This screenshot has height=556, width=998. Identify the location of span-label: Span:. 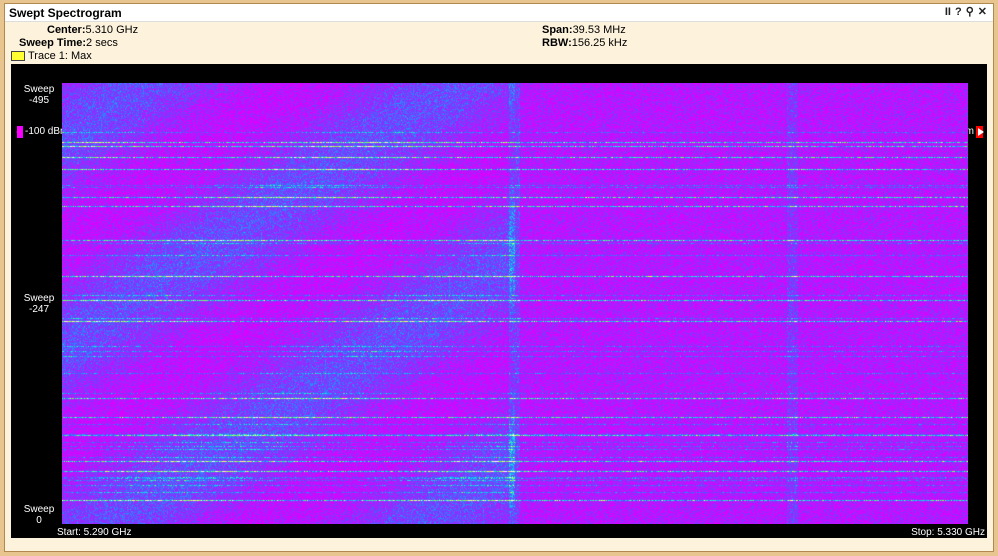
(557, 30).